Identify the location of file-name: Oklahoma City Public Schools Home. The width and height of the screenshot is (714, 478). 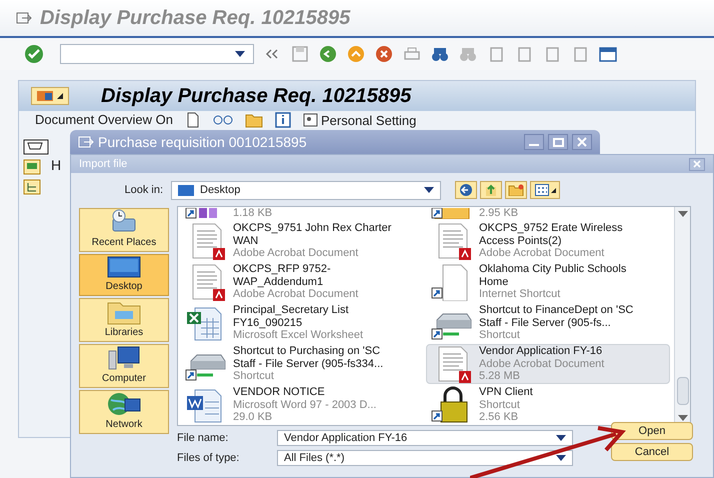
(553, 275).